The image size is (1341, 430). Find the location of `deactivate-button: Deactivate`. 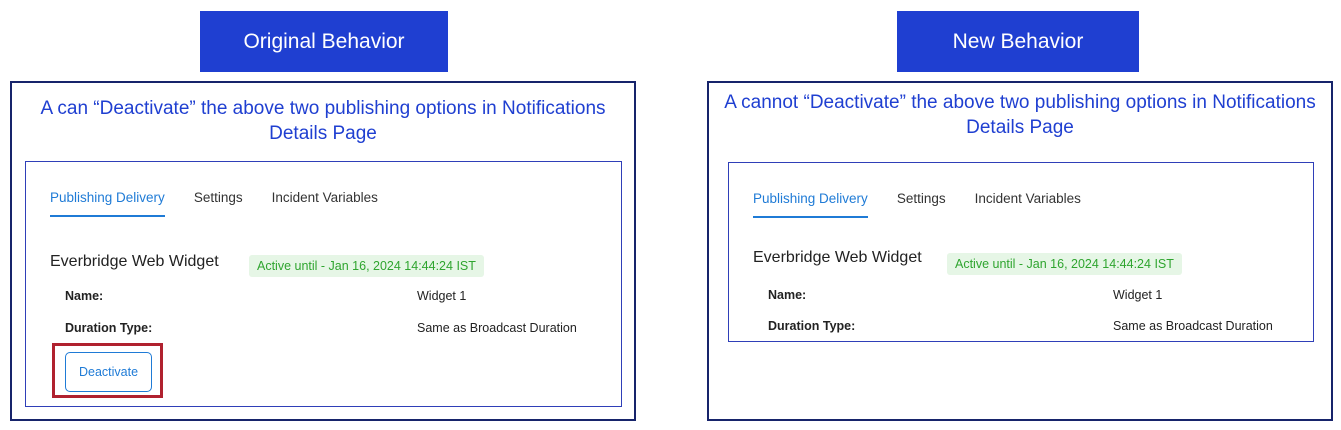

deactivate-button: Deactivate is located at coordinates (108, 372).